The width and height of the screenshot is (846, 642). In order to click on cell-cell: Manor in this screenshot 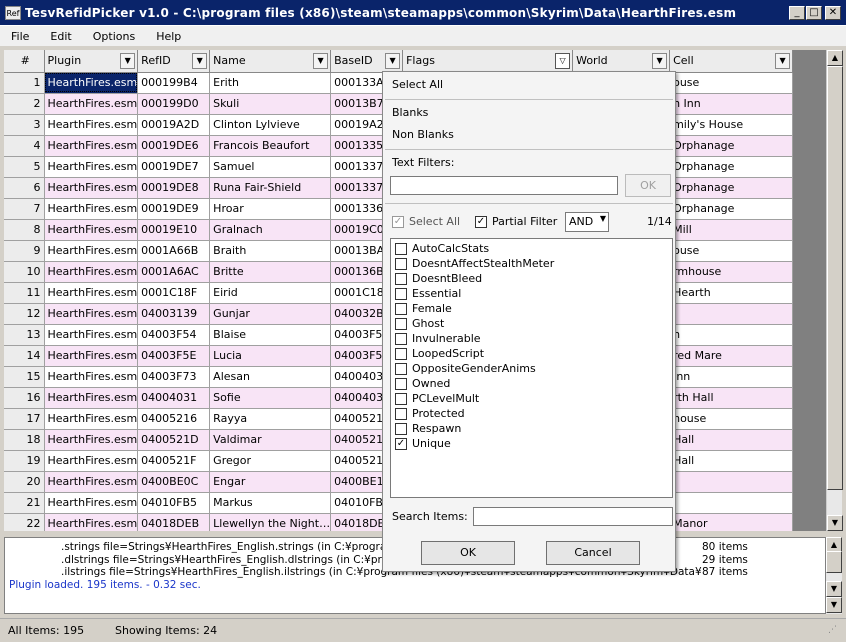, I will do `click(731, 522)`.